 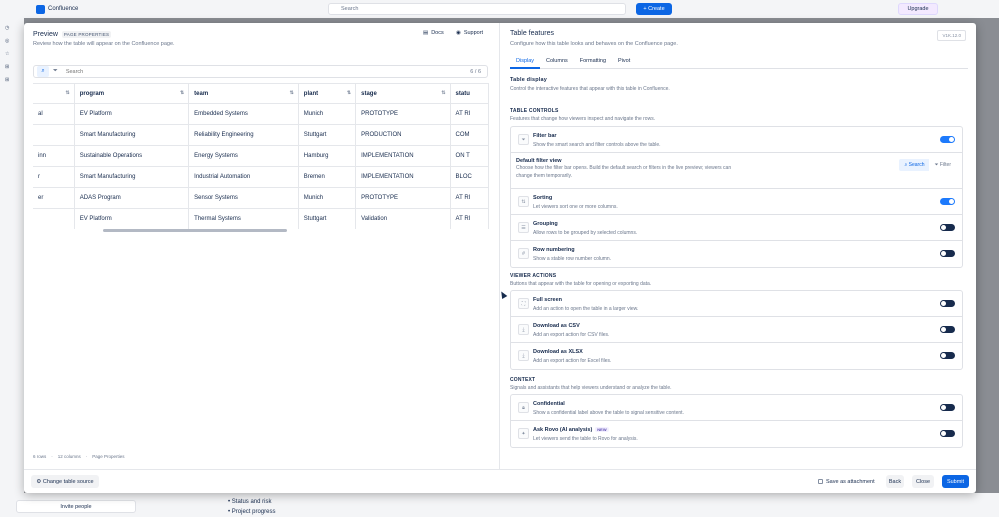 What do you see at coordinates (523, 227) in the screenshot?
I see `grouping-icon: ☰` at bounding box center [523, 227].